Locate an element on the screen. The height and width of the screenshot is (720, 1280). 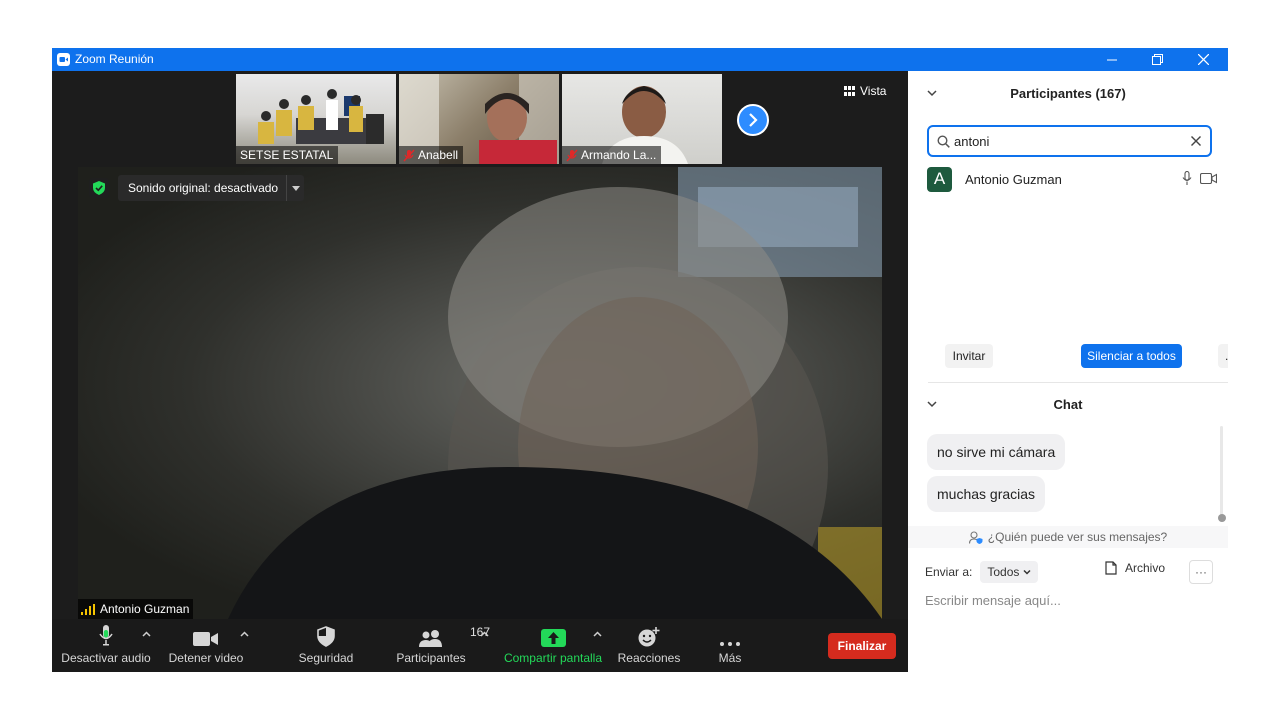
window-title: Zoom Reunión is located at coordinates (114, 59).